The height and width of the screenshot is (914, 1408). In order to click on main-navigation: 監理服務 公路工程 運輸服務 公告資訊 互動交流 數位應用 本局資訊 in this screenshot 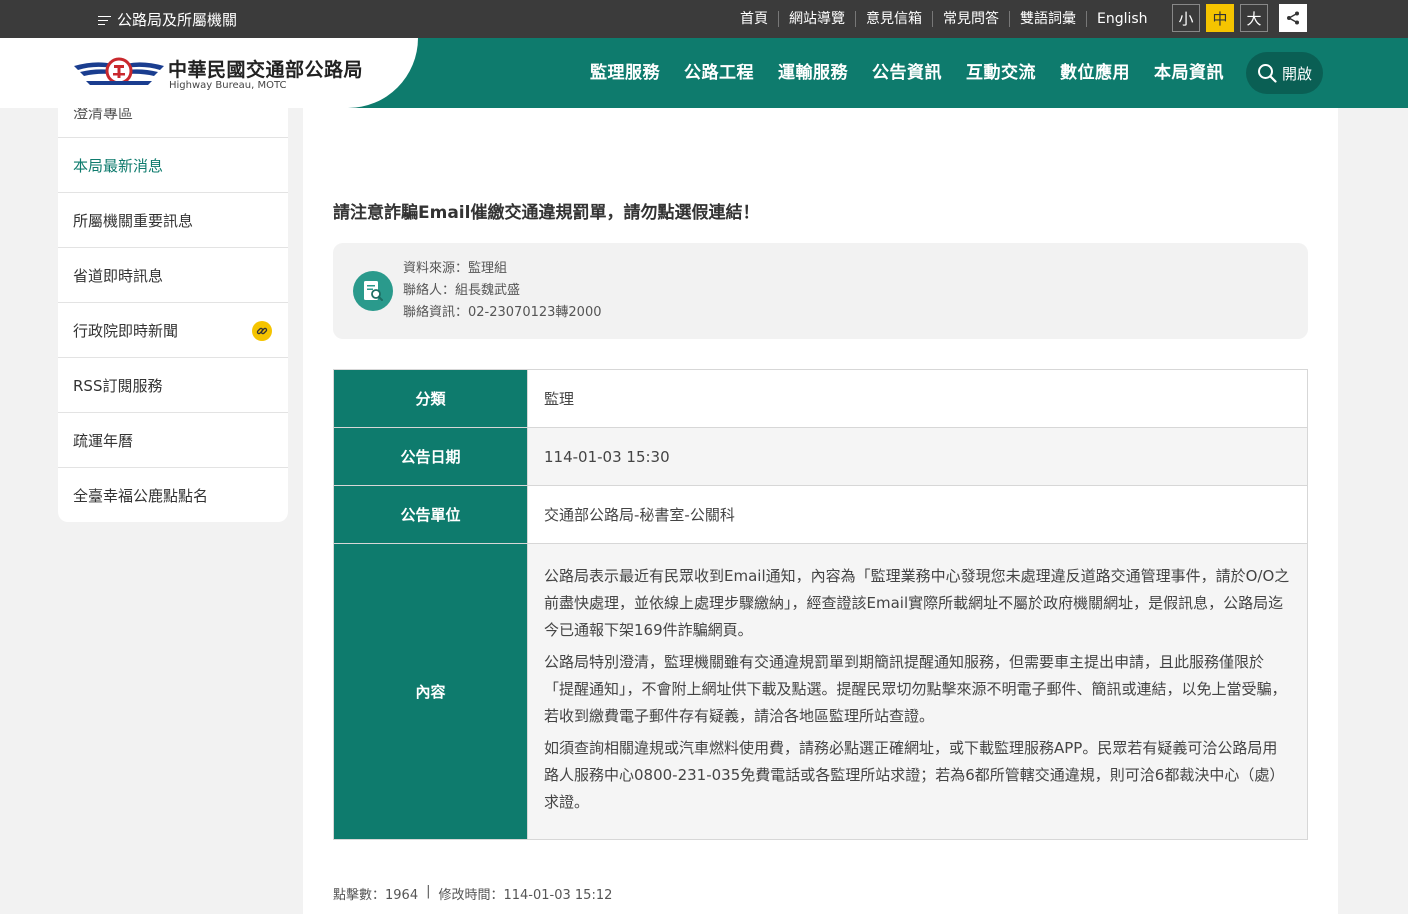, I will do `click(907, 73)`.